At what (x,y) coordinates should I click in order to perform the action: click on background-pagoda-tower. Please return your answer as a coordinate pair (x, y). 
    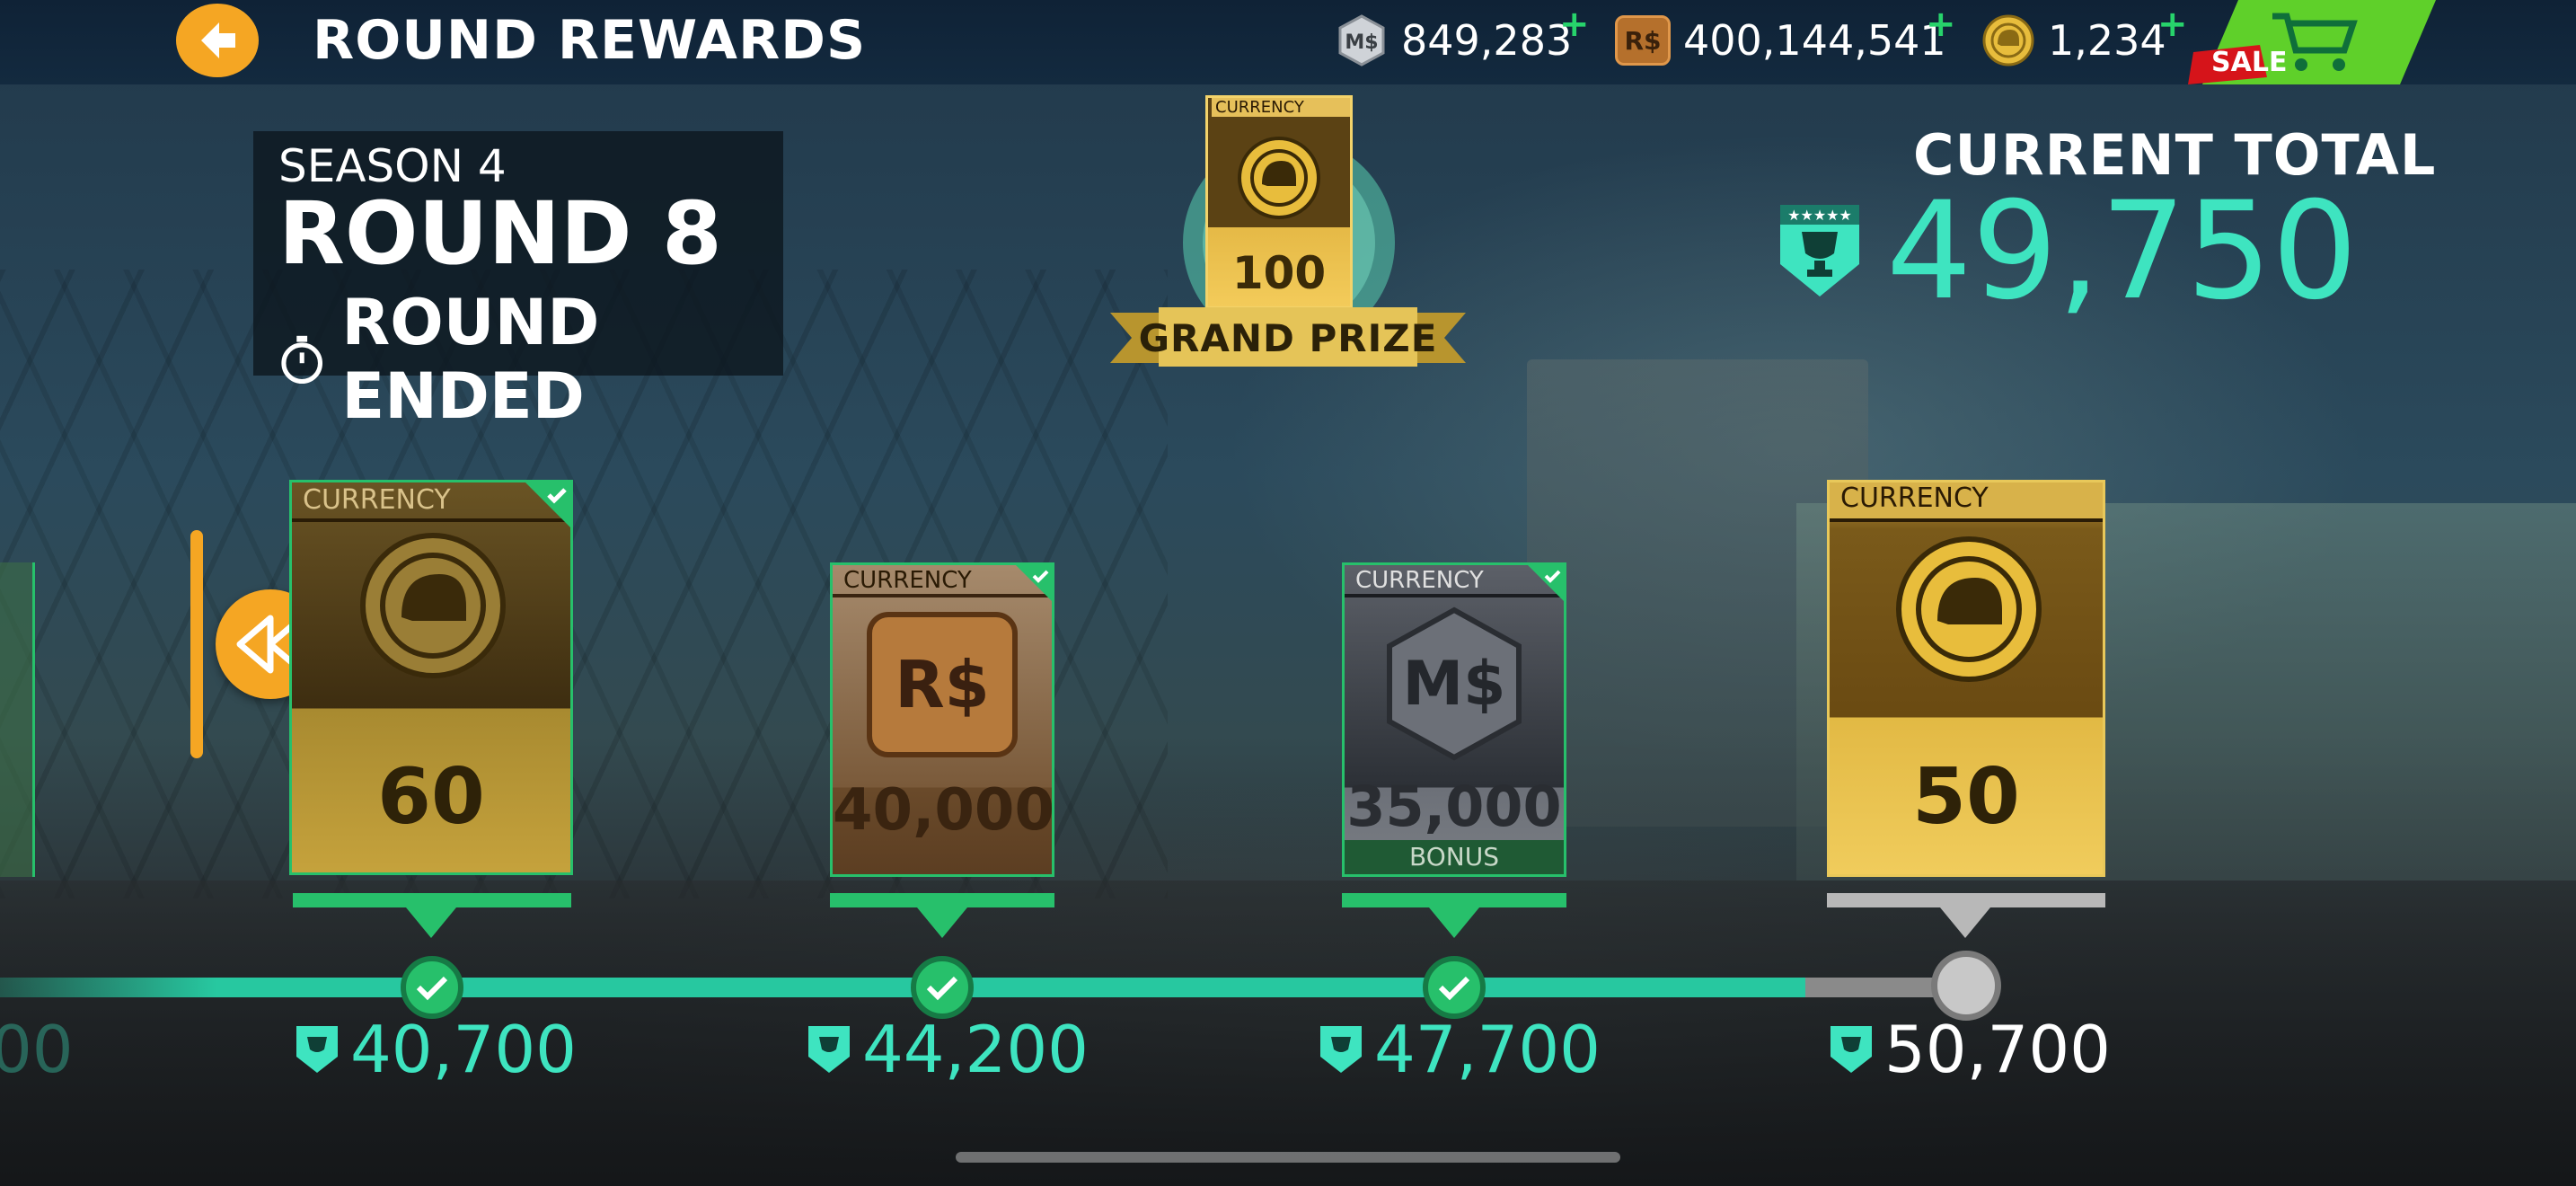
    Looking at the image, I should click on (1697, 593).